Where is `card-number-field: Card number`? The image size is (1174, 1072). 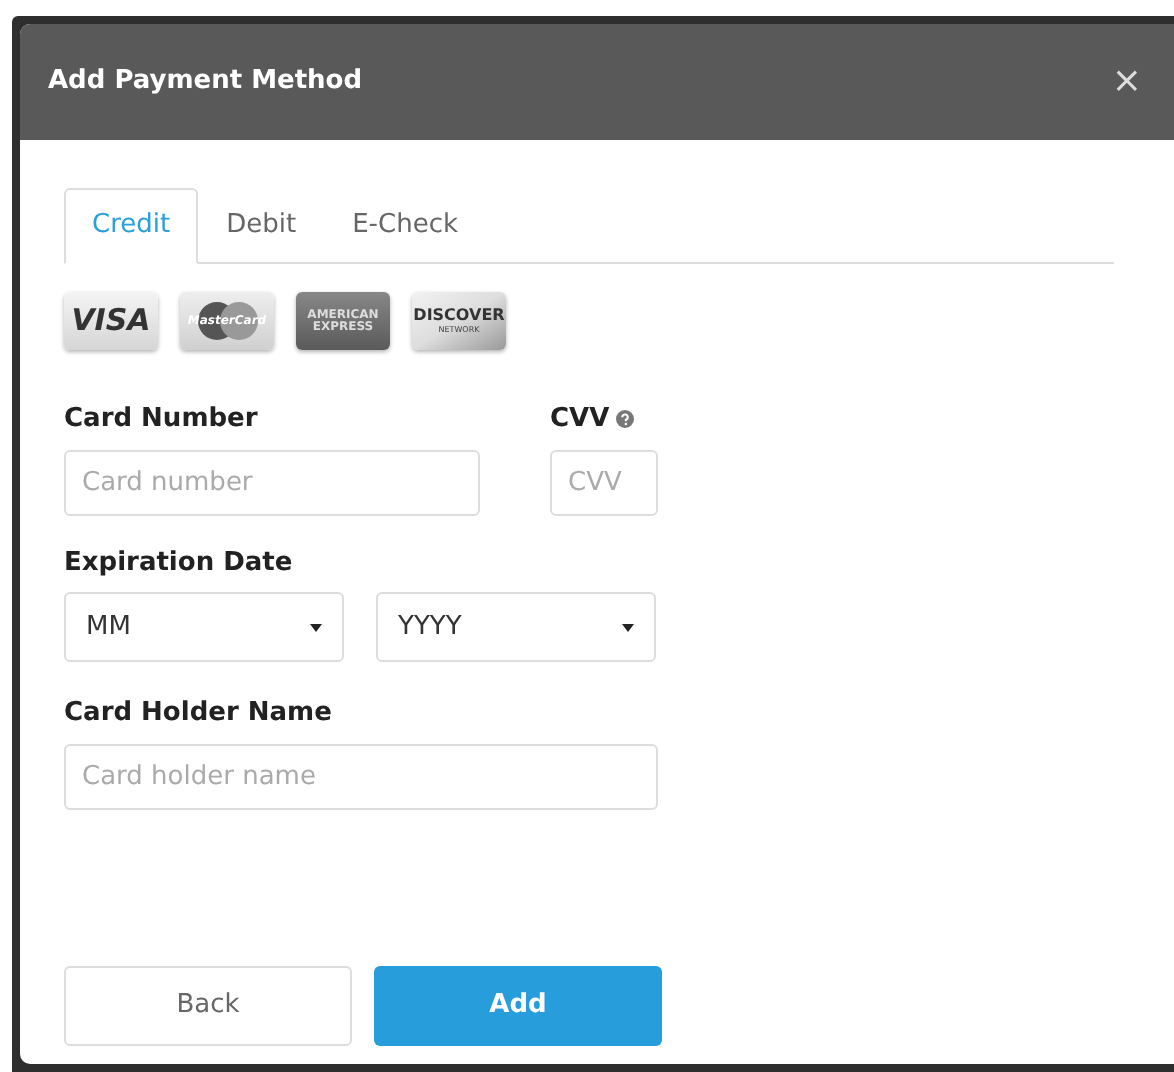
card-number-field: Card number is located at coordinates (272, 482).